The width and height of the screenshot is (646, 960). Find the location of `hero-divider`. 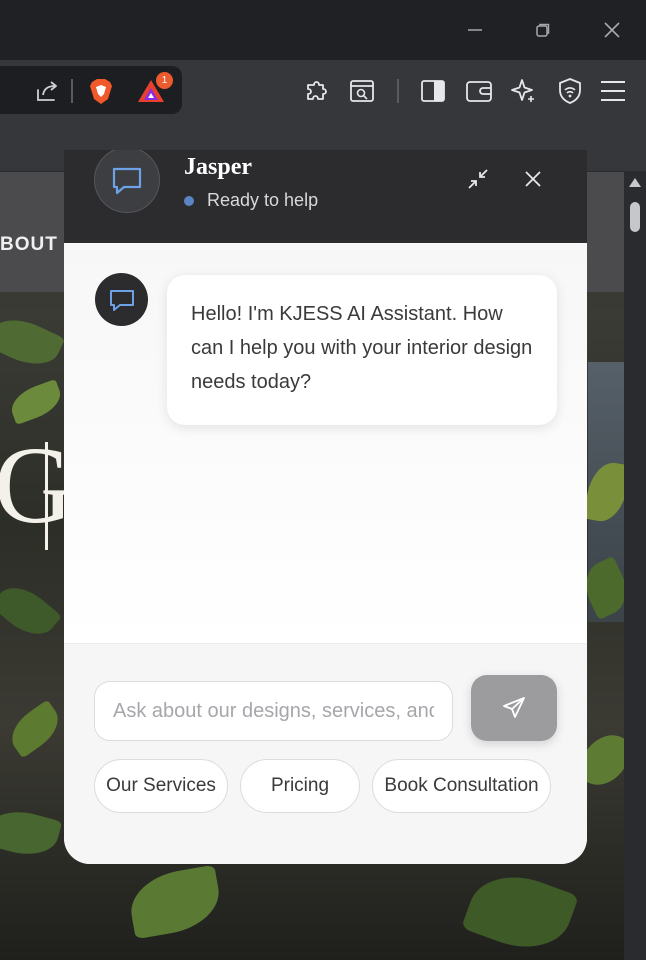

hero-divider is located at coordinates (46, 496).